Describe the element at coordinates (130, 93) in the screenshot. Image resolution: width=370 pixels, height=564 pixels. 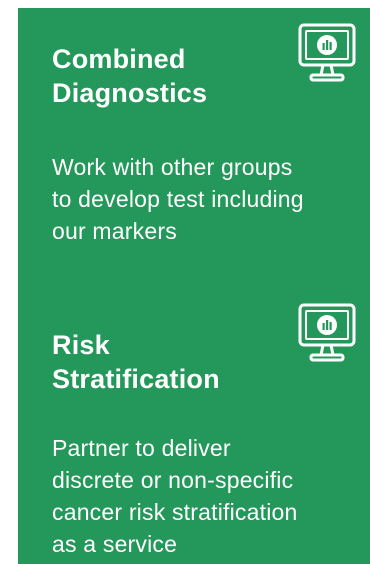
I see `title-line: Diagnostics` at that location.